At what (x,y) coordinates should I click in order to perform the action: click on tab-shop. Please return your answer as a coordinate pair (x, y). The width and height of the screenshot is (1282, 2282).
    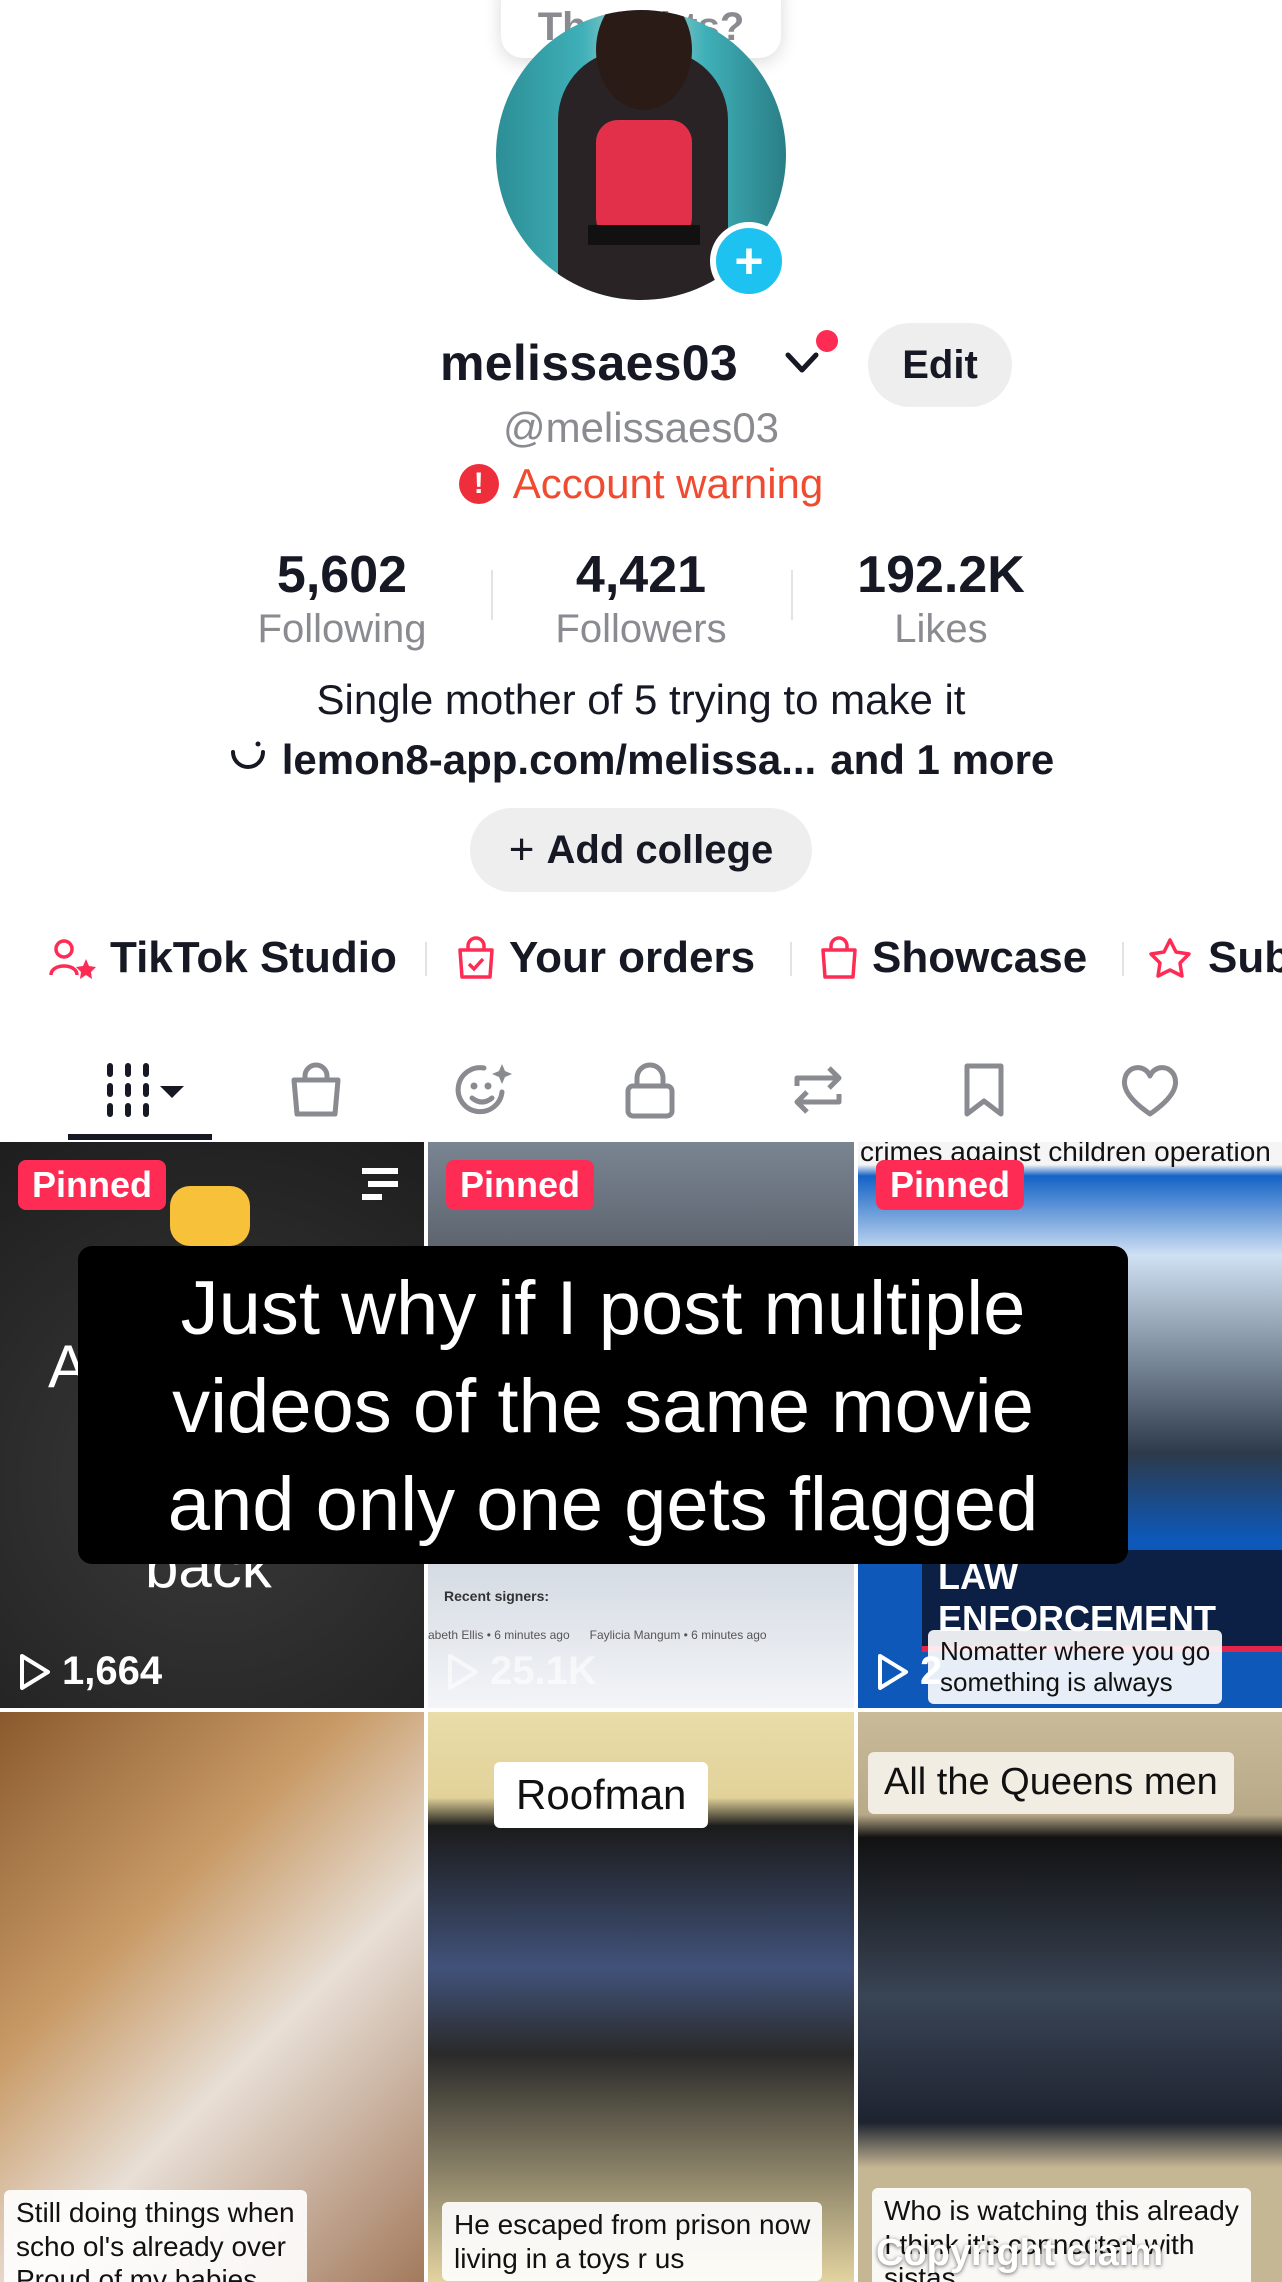
    Looking at the image, I should click on (316, 1090).